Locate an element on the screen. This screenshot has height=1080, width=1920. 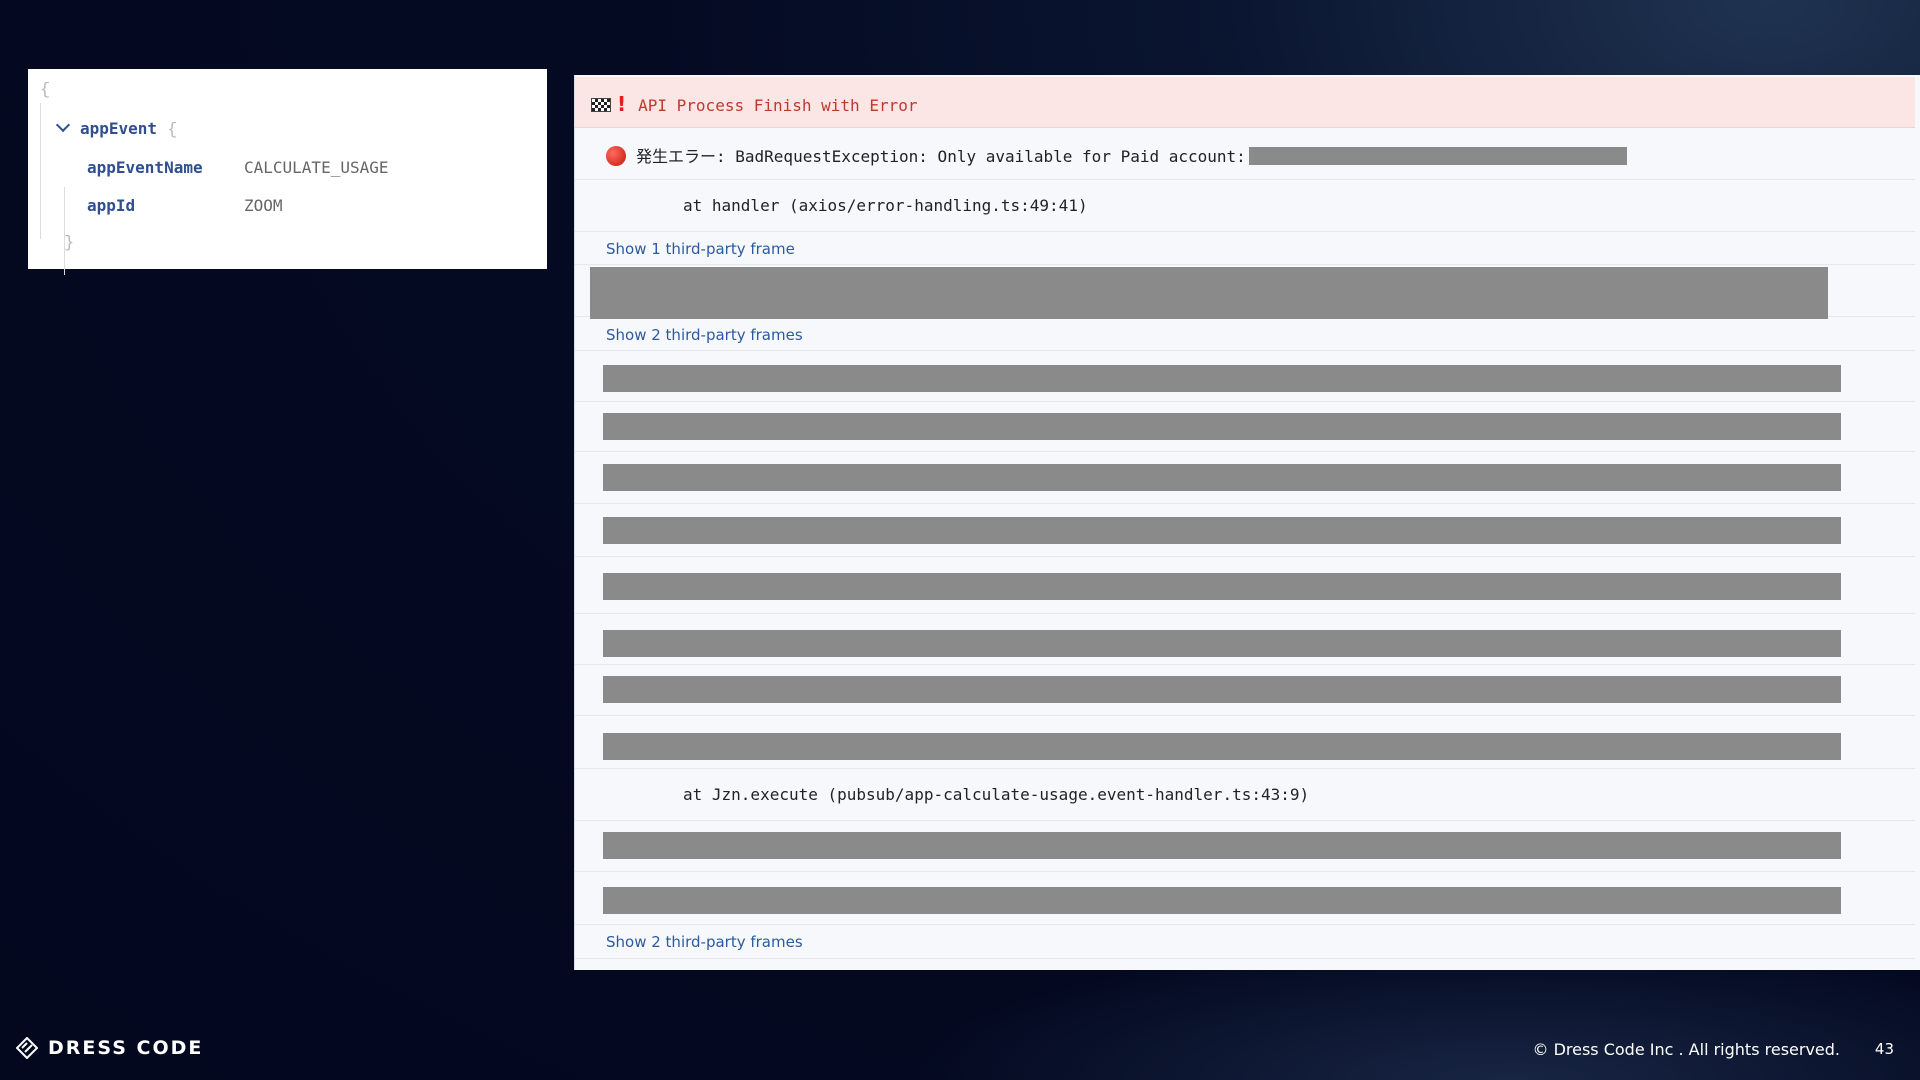
json-key-appevent-row: appEvent { is located at coordinates (128, 129).